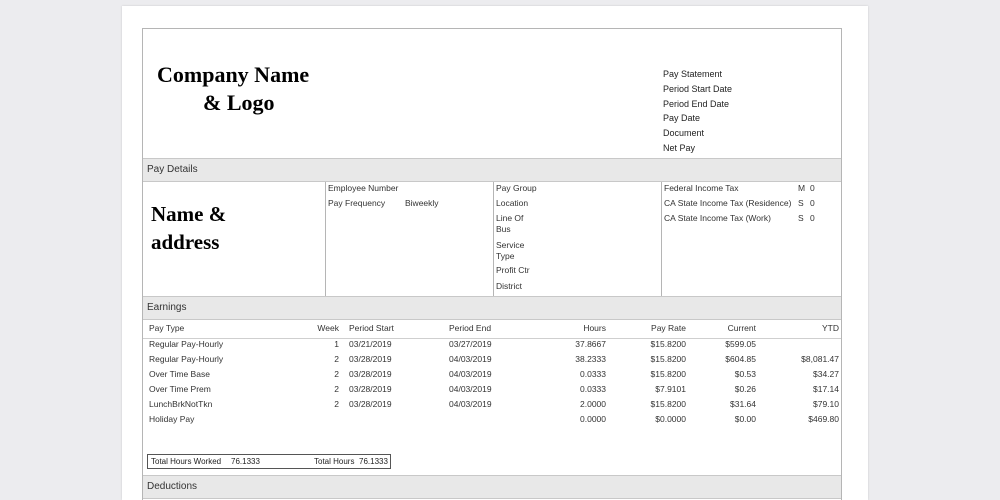  I want to click on hours-cell: 37.8667, so click(590, 344).